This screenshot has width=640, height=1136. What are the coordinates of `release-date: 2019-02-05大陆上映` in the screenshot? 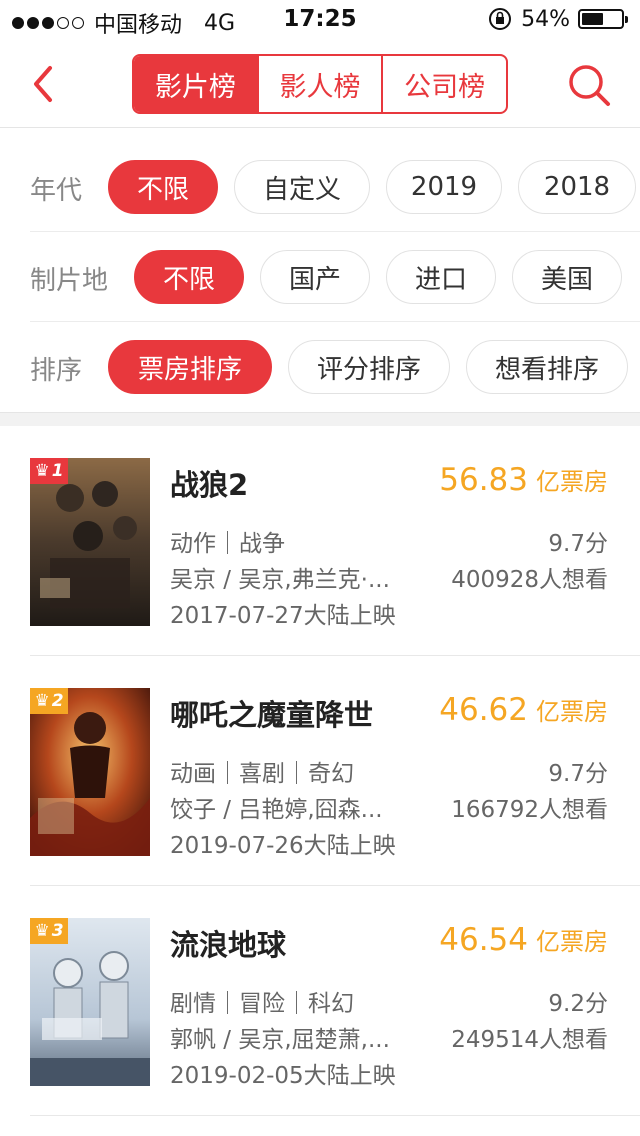 It's located at (283, 1076).